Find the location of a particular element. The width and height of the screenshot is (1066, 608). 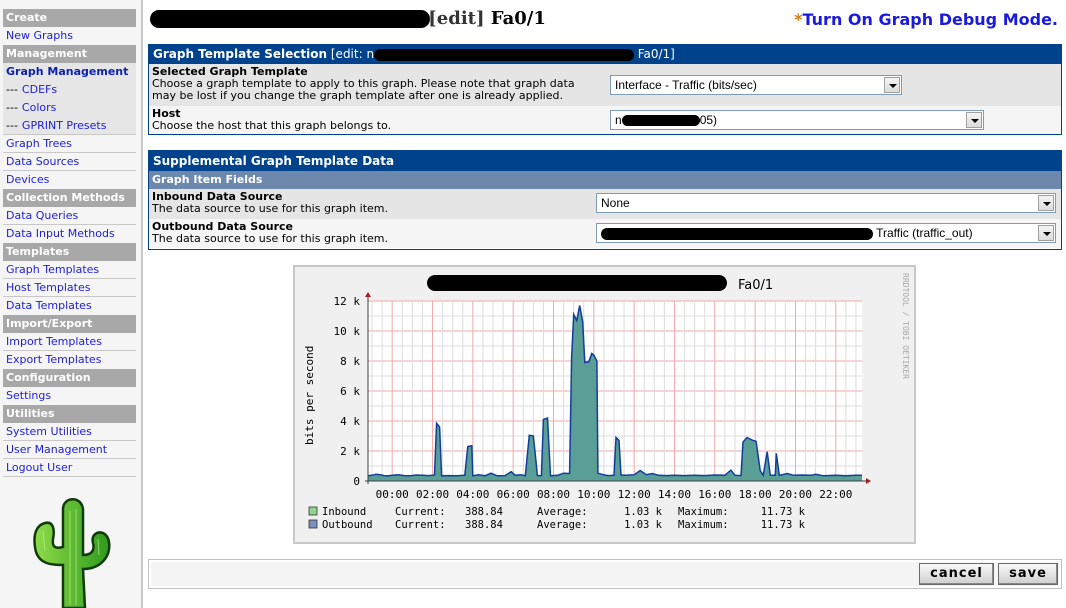

x-tick-label: 04:00 is located at coordinates (472, 494).